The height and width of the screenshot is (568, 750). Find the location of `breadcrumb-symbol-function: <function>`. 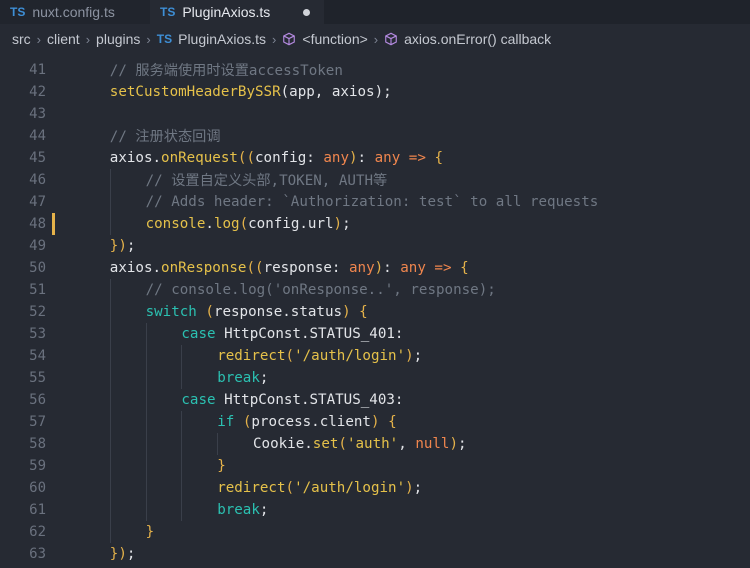

breadcrumb-symbol-function: <function> is located at coordinates (334, 39).